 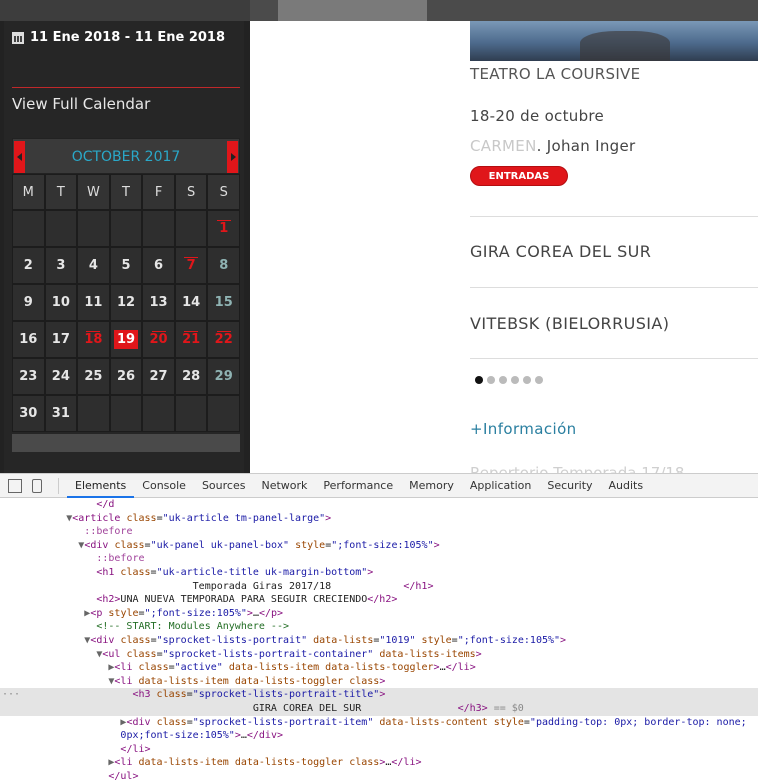 What do you see at coordinates (500, 486) in the screenshot?
I see `devtools-tab: Application` at bounding box center [500, 486].